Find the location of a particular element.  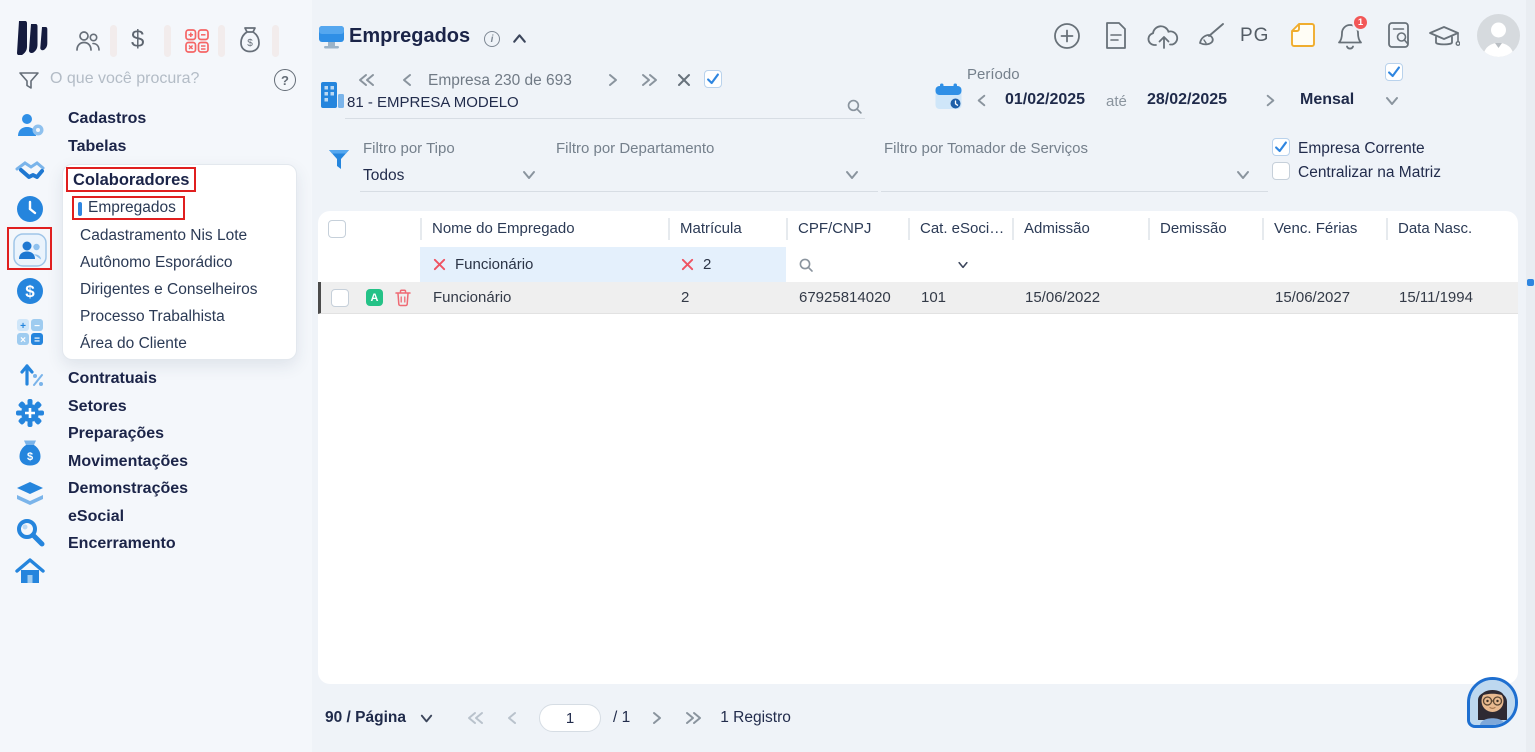

submenu-item-autonomo: Autônomo Esporádico is located at coordinates (156, 263).